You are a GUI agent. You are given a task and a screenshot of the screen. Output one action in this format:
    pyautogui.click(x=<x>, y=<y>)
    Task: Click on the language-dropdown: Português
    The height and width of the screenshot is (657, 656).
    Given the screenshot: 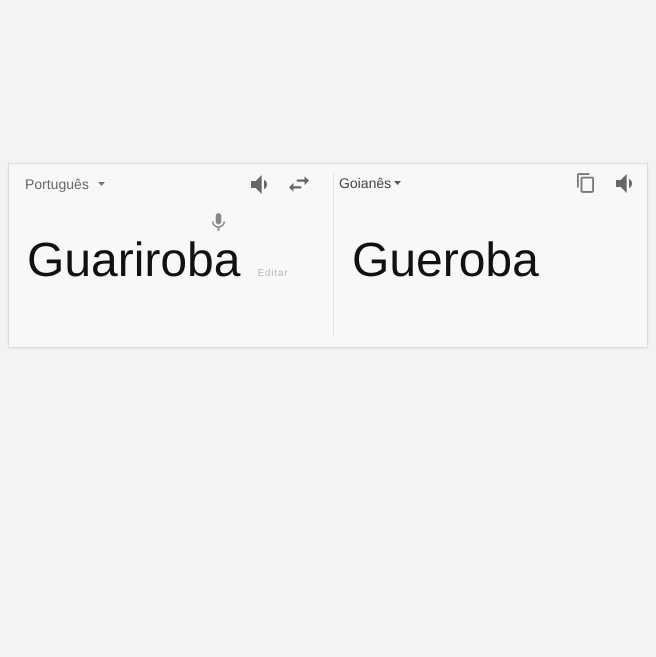 What is the action you would take?
    pyautogui.click(x=65, y=184)
    